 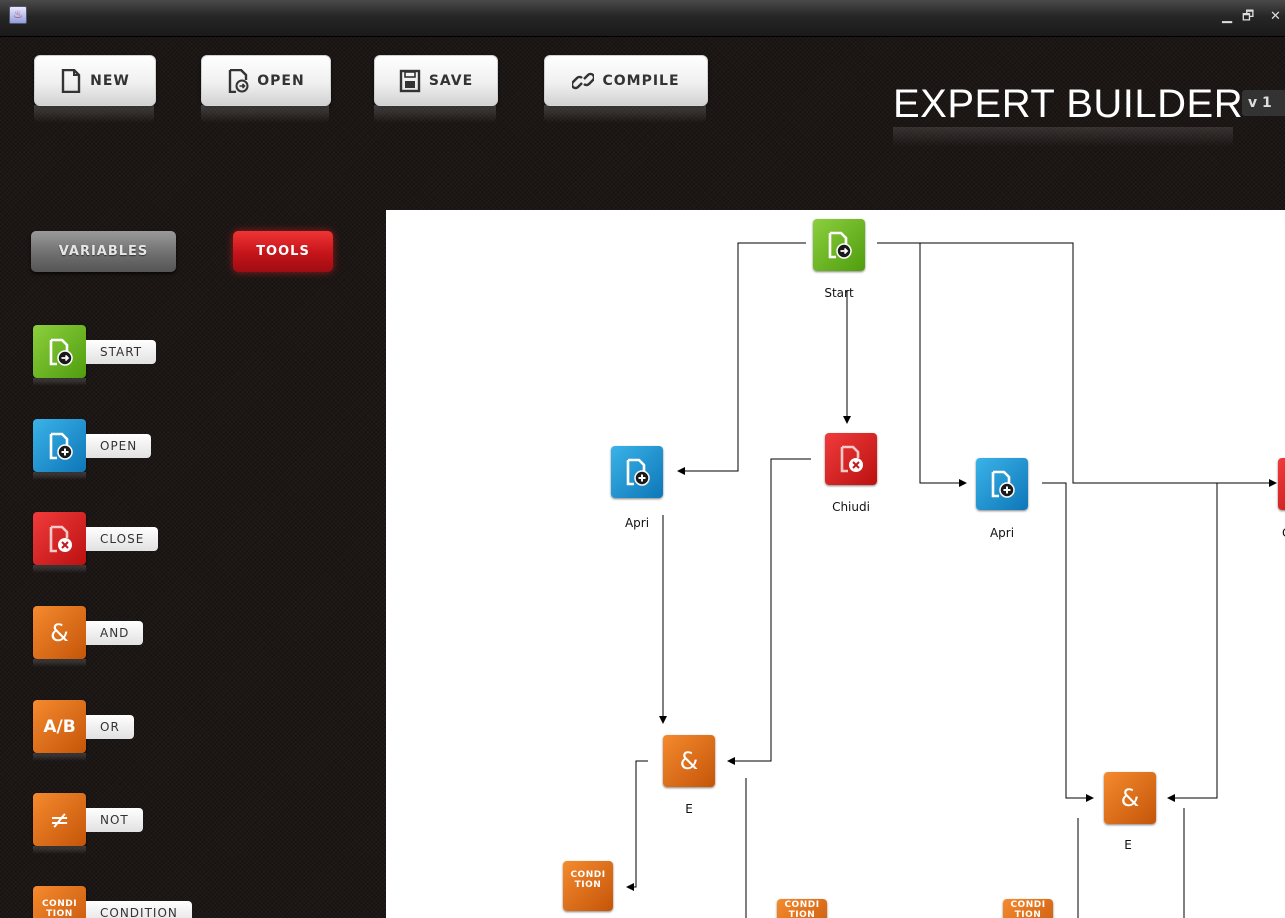 What do you see at coordinates (583, 80) in the screenshot?
I see `chain-link-icon` at bounding box center [583, 80].